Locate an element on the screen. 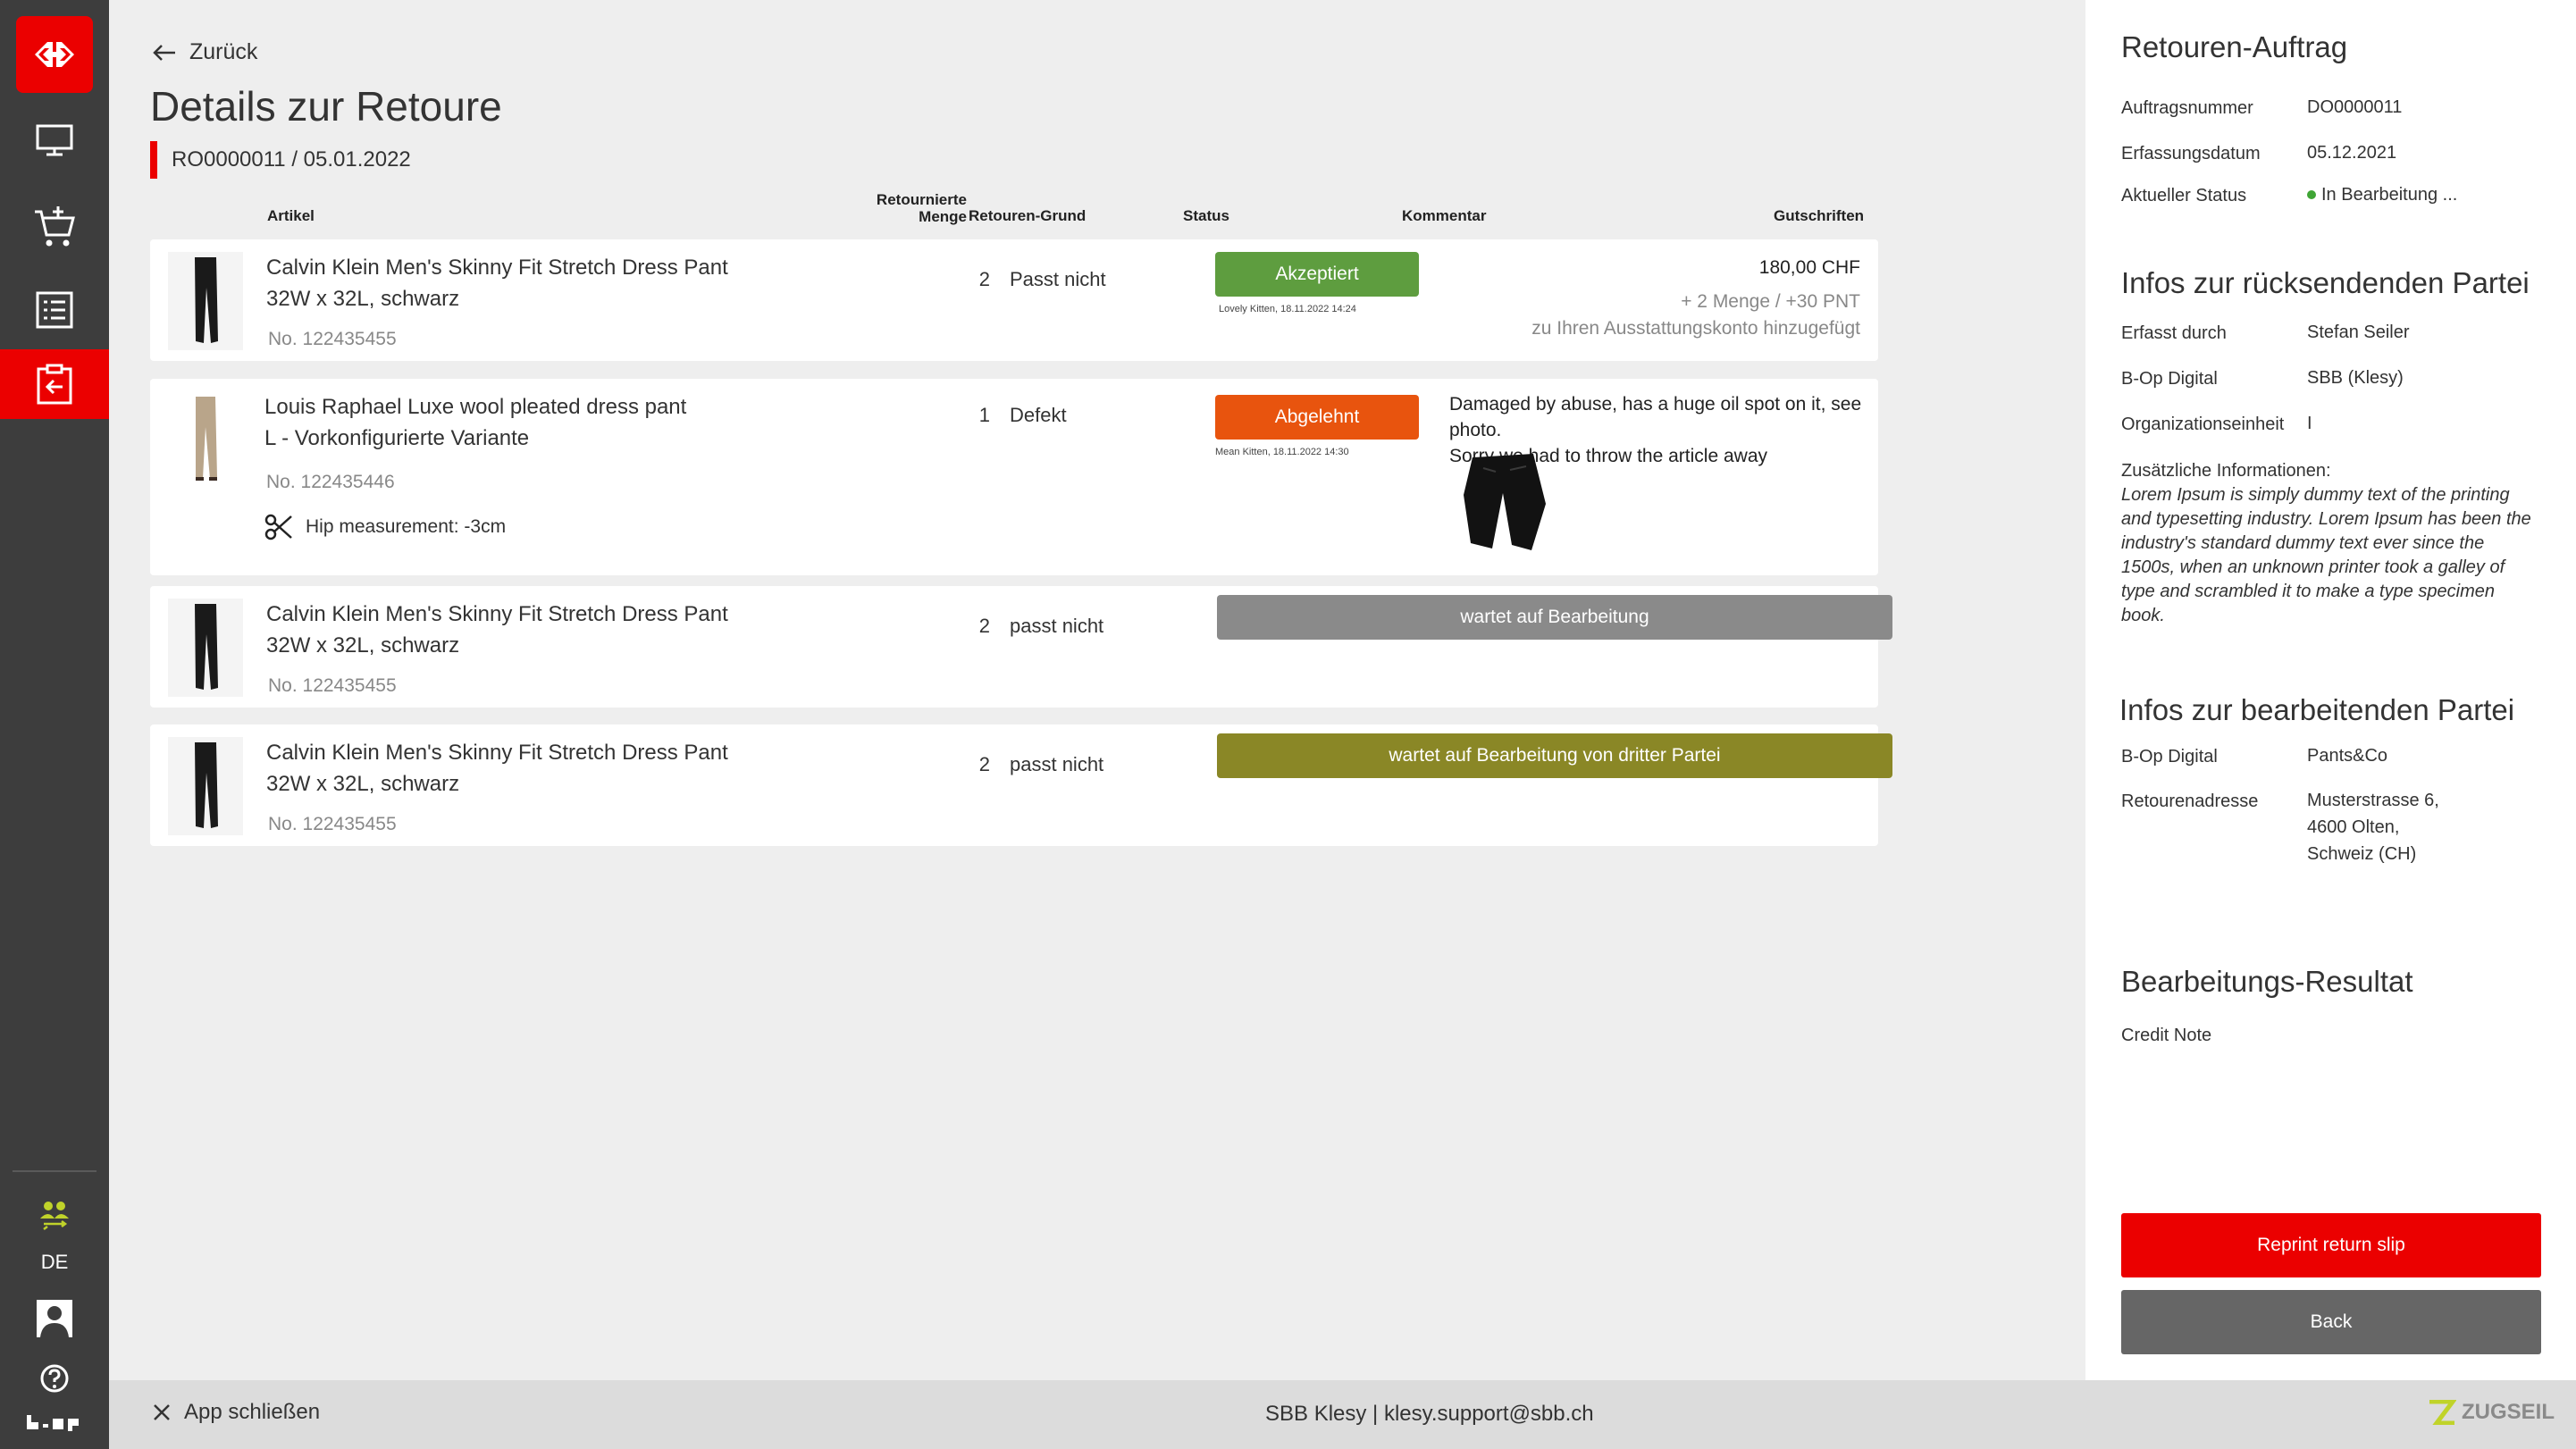  bop-label: B-Op Digital is located at coordinates (2169, 379).